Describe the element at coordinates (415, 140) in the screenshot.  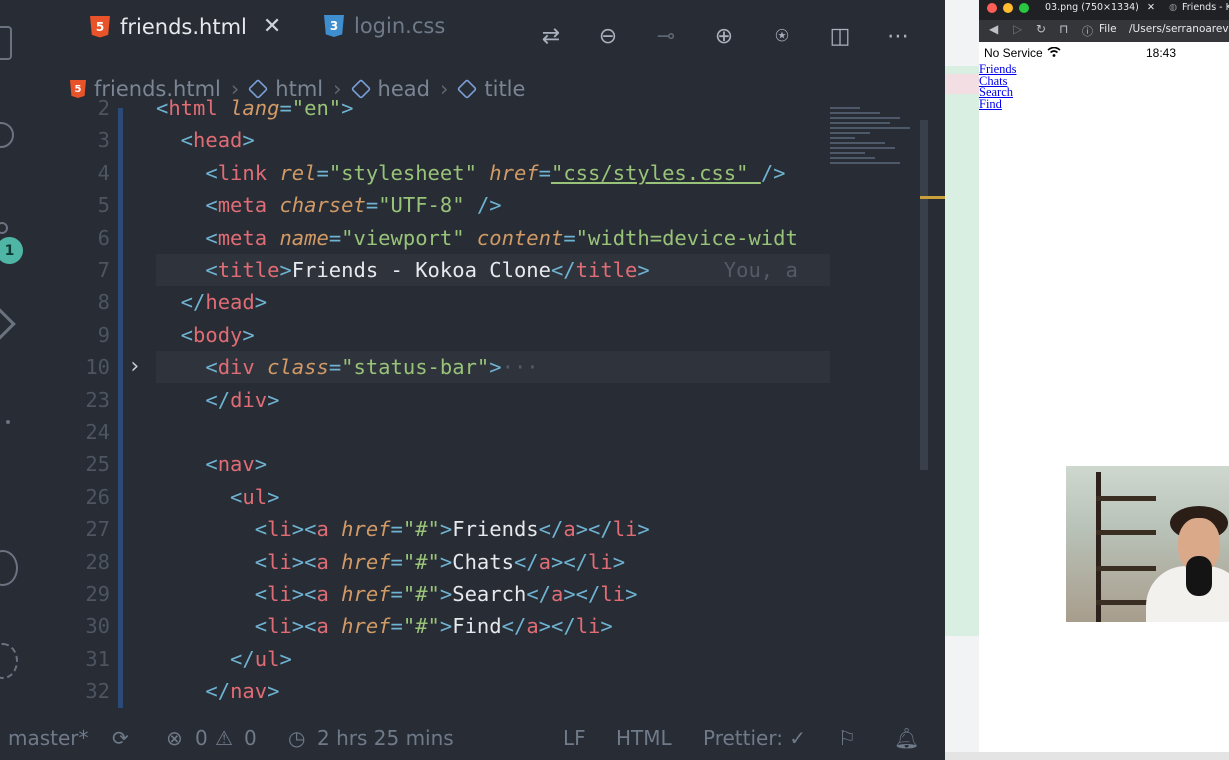
I see `code-line: 3 <head>` at that location.